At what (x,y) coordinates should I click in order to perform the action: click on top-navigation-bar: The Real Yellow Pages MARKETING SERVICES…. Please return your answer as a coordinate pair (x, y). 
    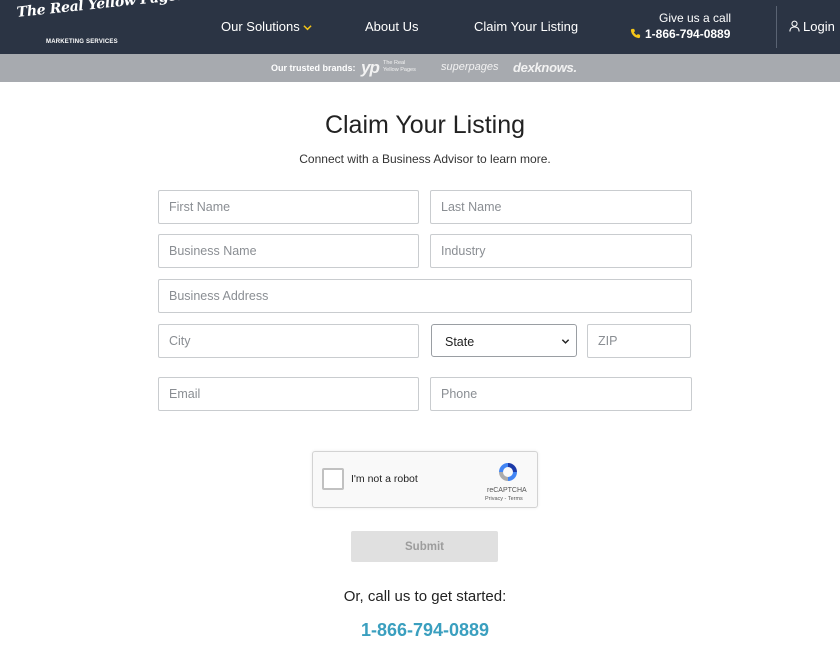
    Looking at the image, I should click on (420, 27).